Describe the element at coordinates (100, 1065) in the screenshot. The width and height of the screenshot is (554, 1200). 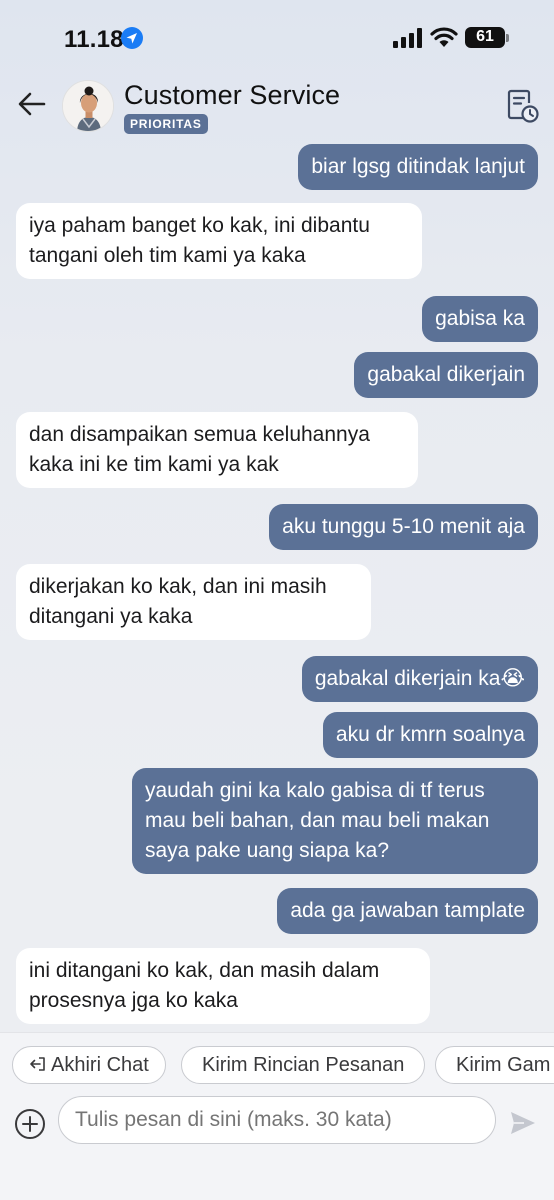
I see `end-chat-label: Akhiri Chat` at that location.